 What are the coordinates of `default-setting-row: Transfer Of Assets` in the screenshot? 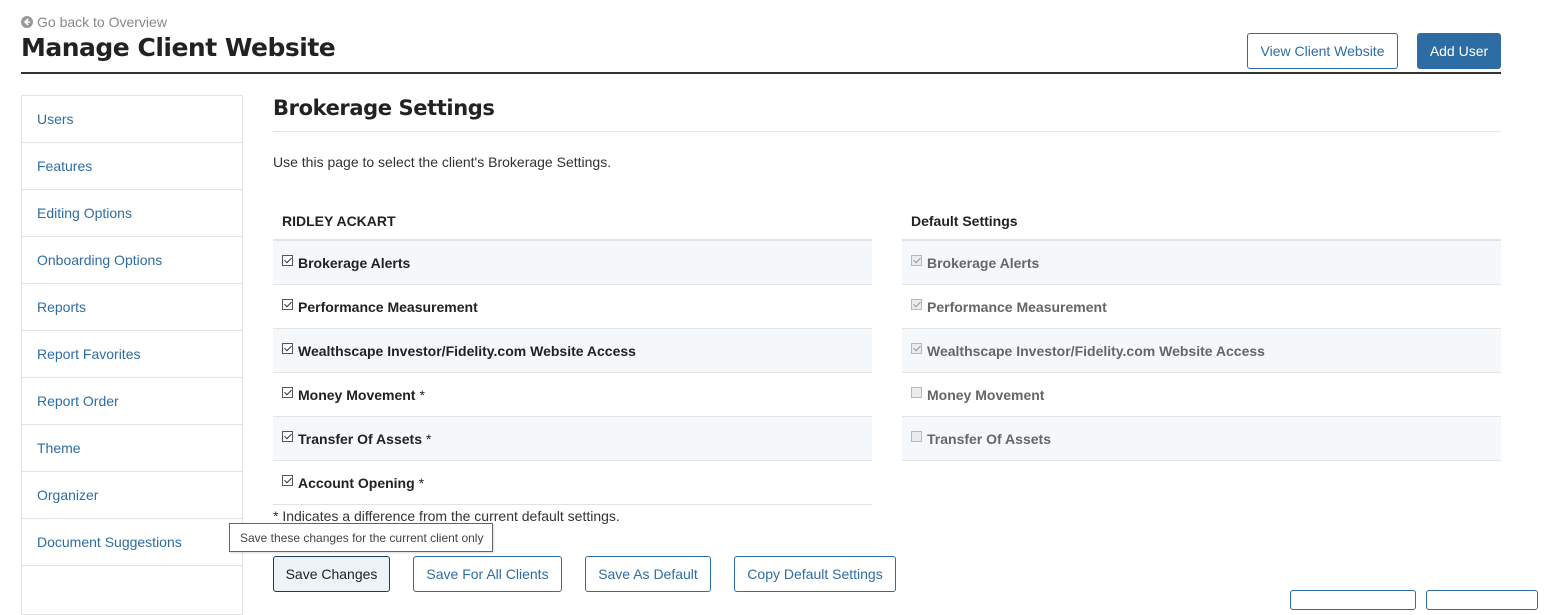 It's located at (1201, 439).